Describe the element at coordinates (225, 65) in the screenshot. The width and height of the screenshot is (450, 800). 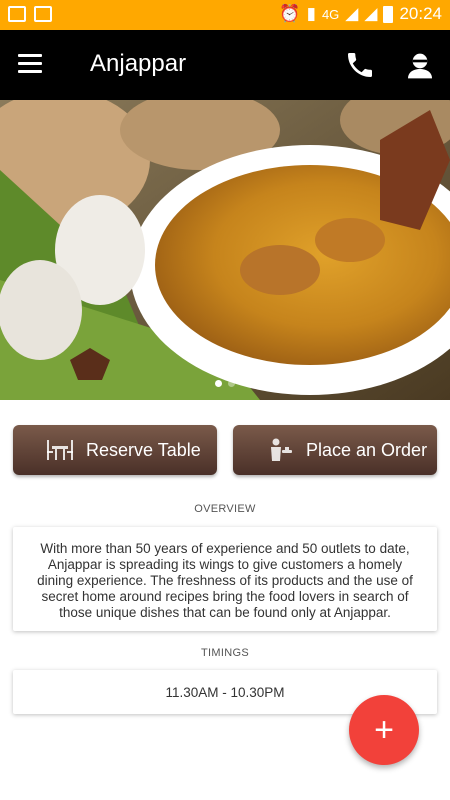
I see `app-bar: Anjappar` at that location.